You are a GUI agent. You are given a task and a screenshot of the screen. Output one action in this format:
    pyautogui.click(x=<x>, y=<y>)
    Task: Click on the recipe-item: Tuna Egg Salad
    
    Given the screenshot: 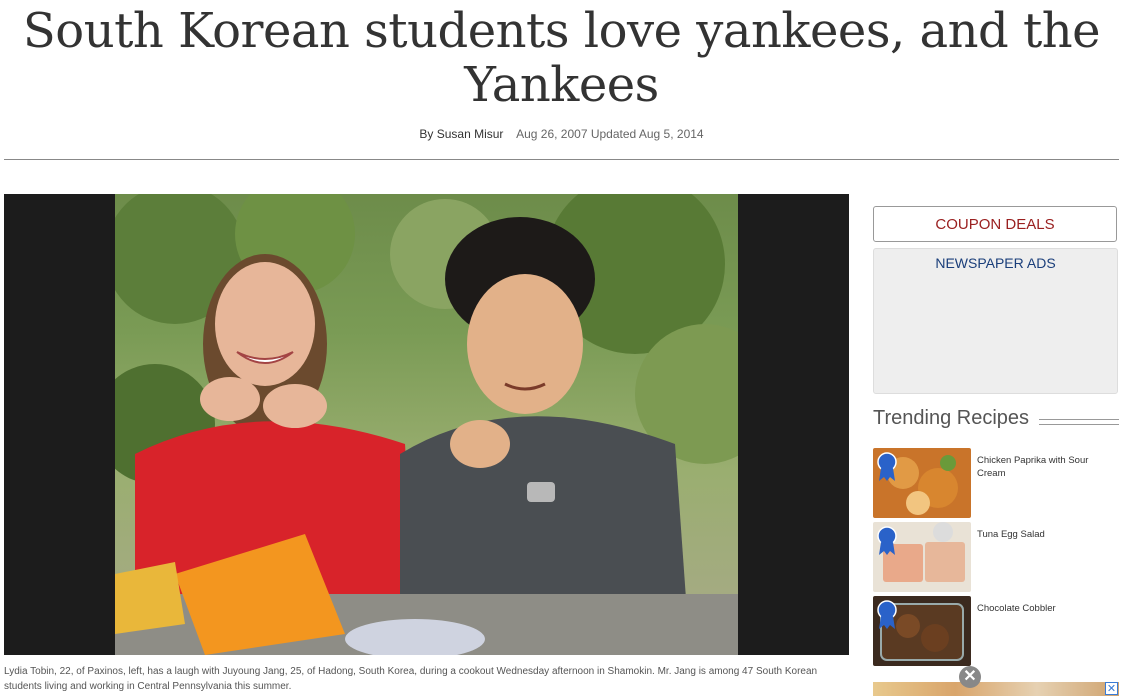 What is the action you would take?
    pyautogui.click(x=996, y=557)
    